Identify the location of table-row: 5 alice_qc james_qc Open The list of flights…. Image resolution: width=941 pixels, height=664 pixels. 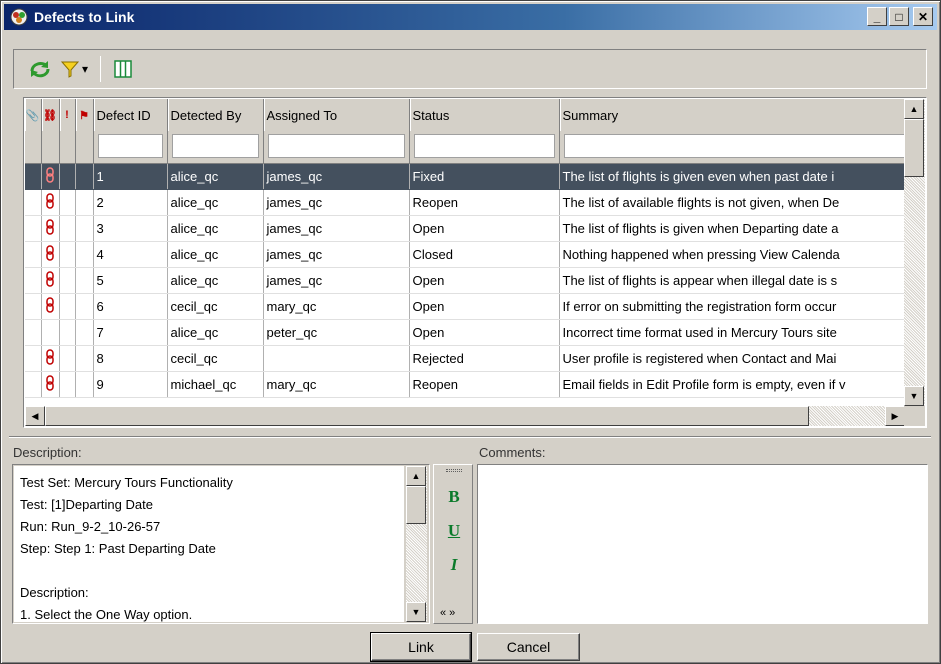
(465, 280).